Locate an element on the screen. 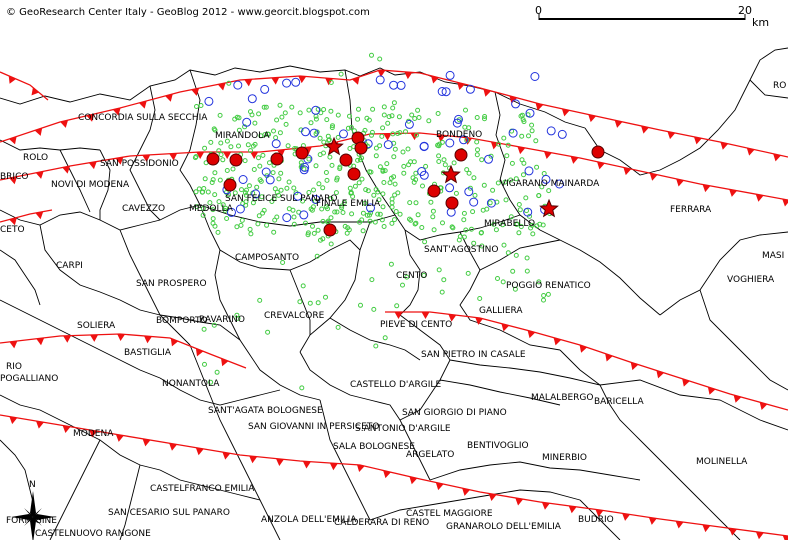 This screenshot has width=788, height=540. place-label: RO is located at coordinates (779, 86).